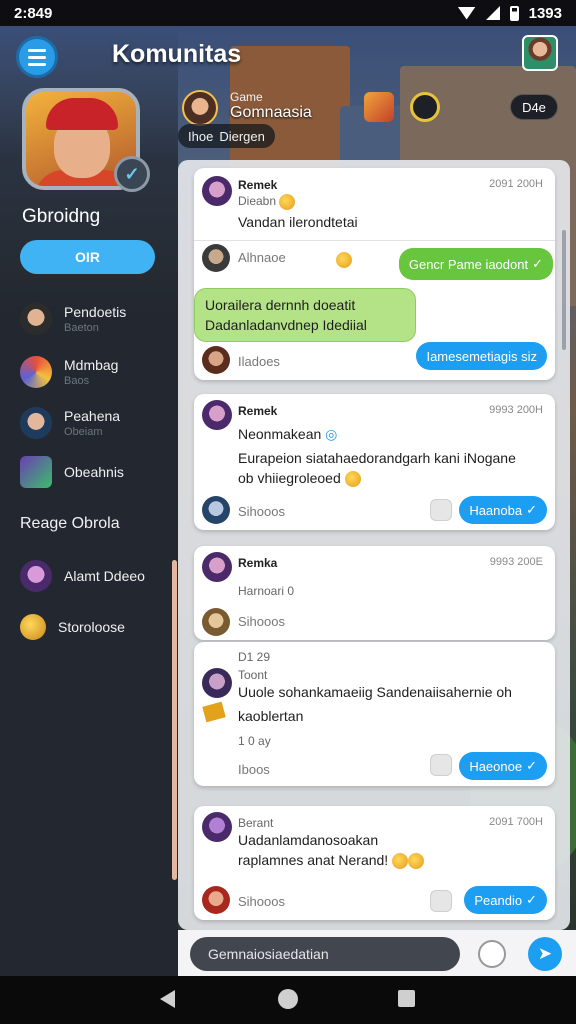 This screenshot has width=576, height=1024. Describe the element at coordinates (271, 716) in the screenshot. I see `post-text-line: kaoblertan` at that location.